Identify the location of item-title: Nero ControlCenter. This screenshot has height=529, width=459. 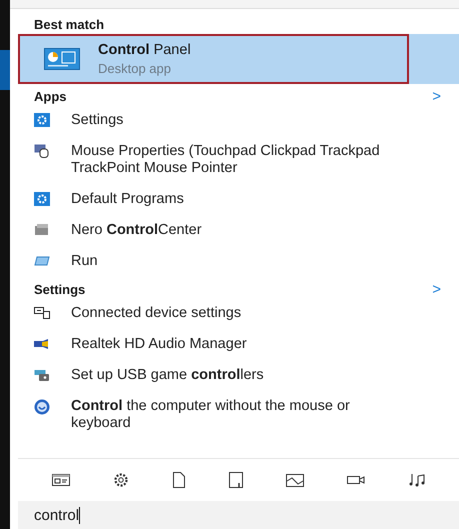
(136, 230).